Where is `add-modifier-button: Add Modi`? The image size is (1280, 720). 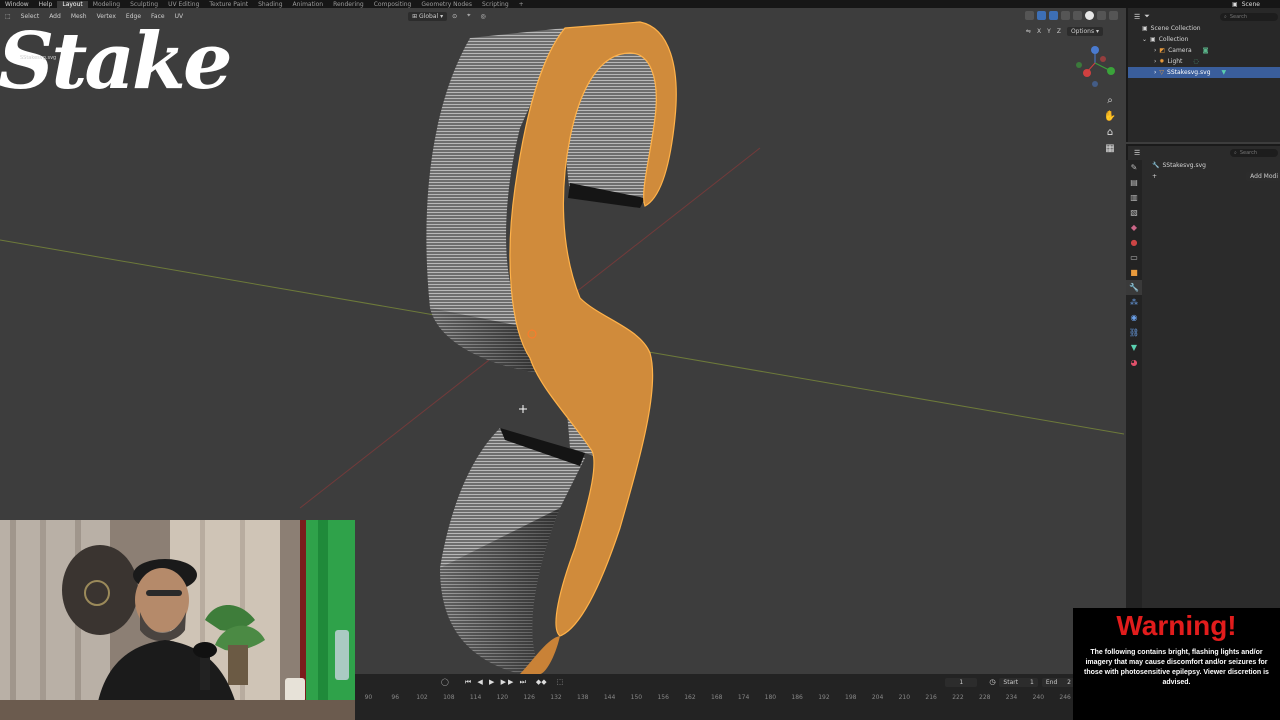
add-modifier-button: Add Modi is located at coordinates (1263, 176).